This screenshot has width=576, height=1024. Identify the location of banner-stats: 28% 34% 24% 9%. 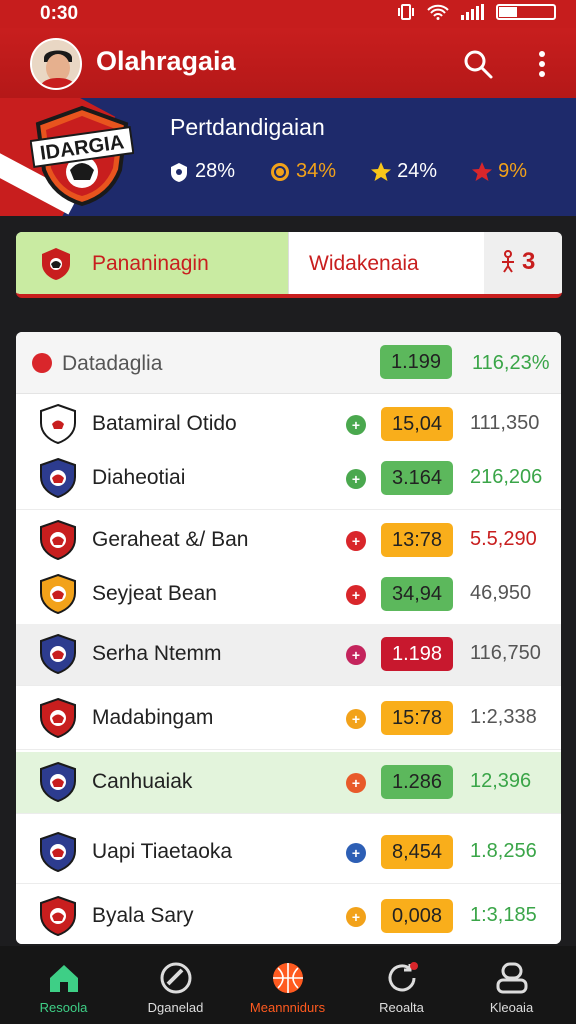
(347, 171).